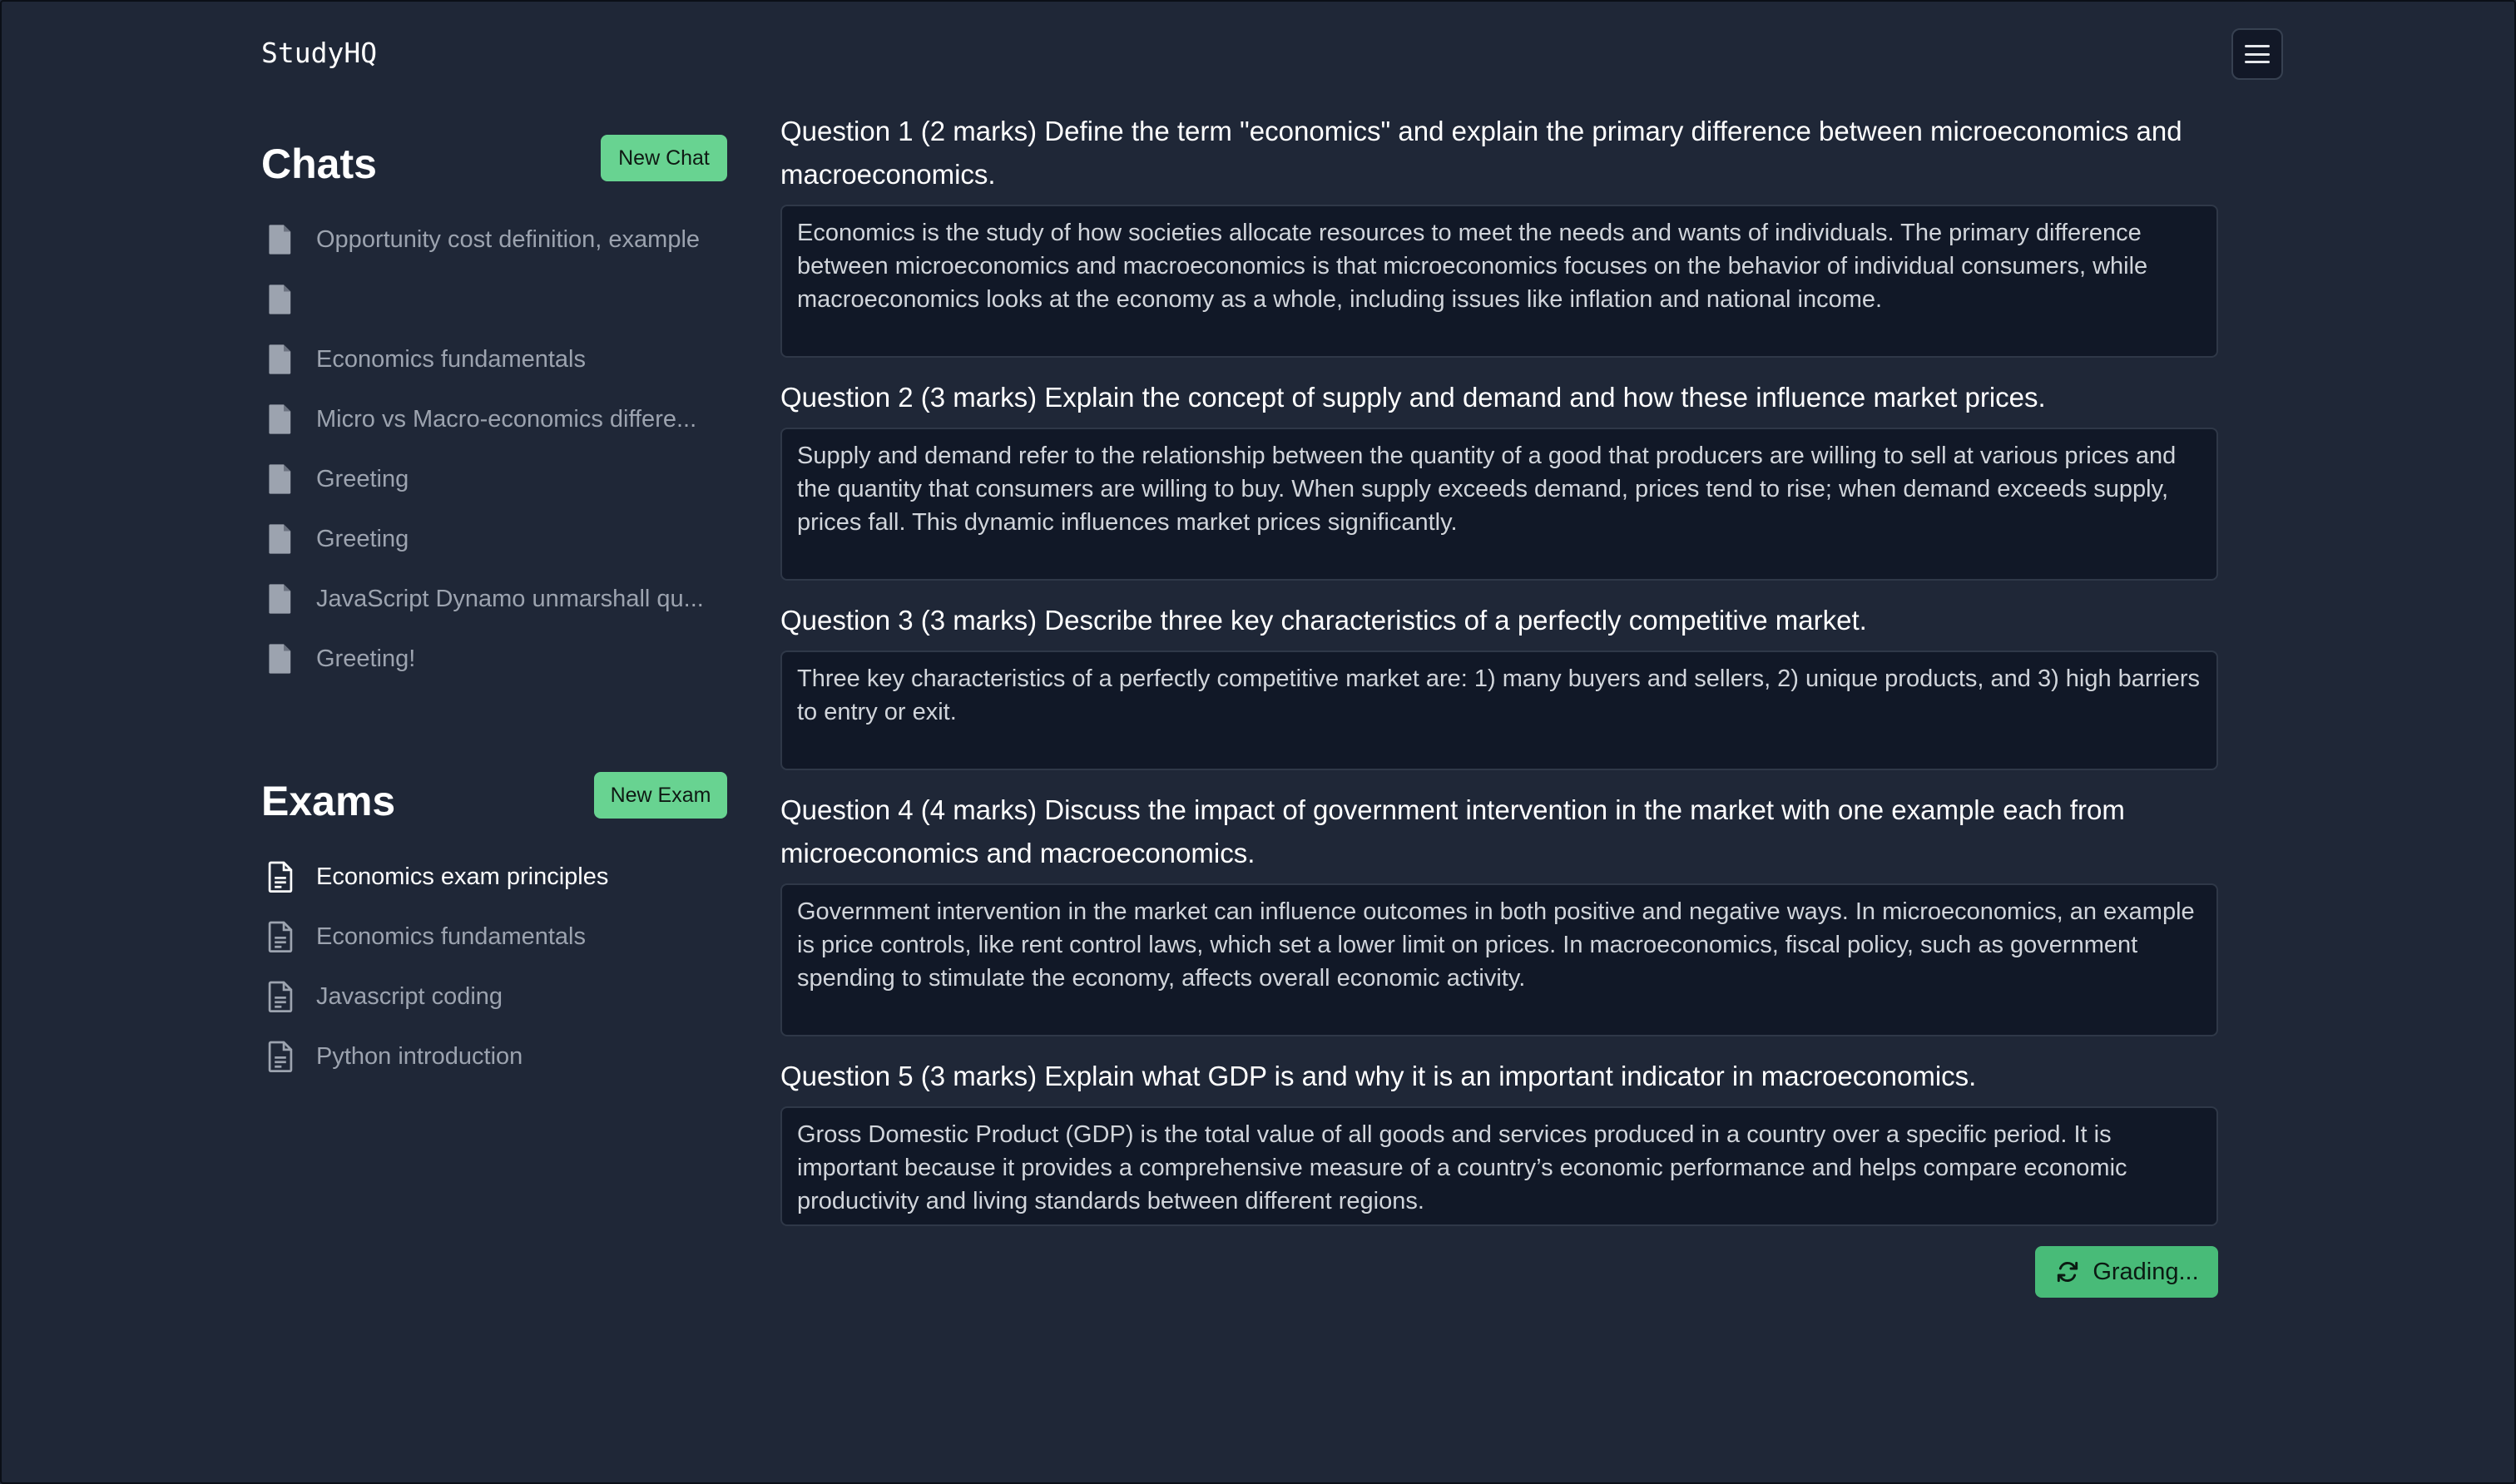  I want to click on new-chat-button: New Chat, so click(664, 158).